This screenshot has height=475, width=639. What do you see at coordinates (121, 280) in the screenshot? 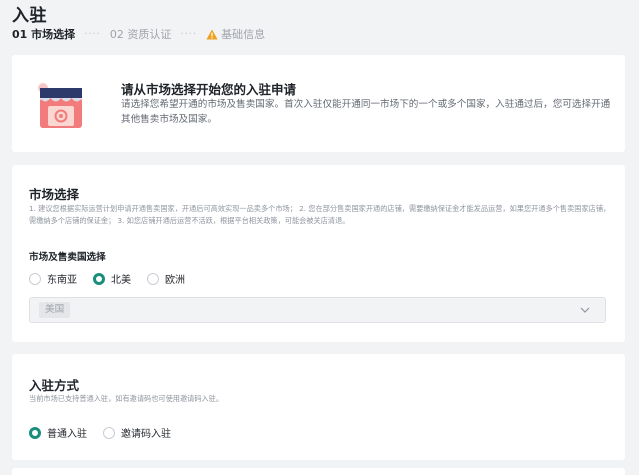
I see `market-option-label: 北美` at bounding box center [121, 280].